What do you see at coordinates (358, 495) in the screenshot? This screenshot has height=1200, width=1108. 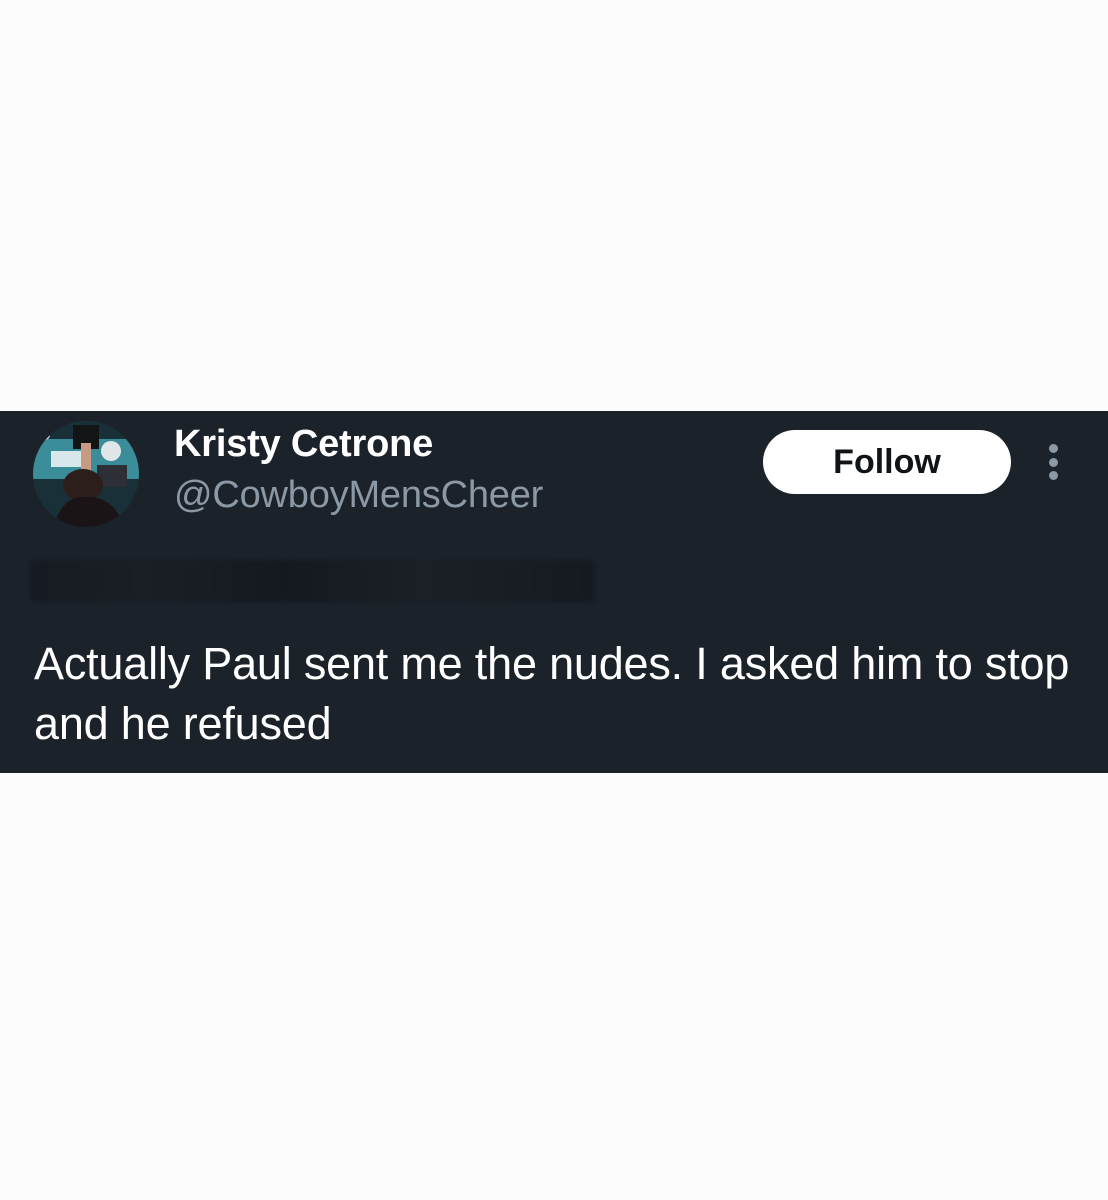 I see `author-handle: @CowboyMensCheer` at bounding box center [358, 495].